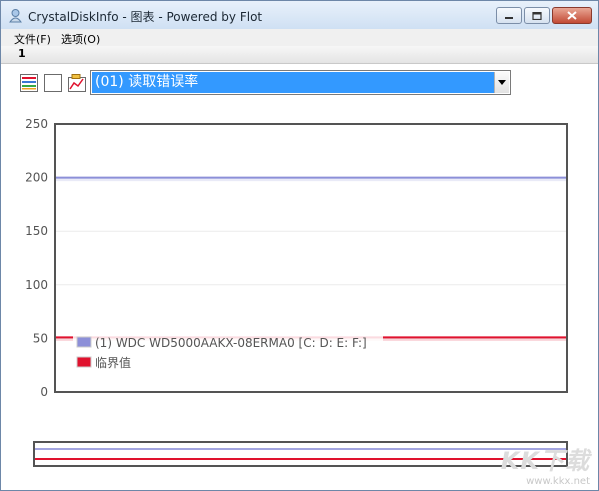 The height and width of the screenshot is (491, 599). What do you see at coordinates (300, 454) in the screenshot?
I see `chart-overview` at bounding box center [300, 454].